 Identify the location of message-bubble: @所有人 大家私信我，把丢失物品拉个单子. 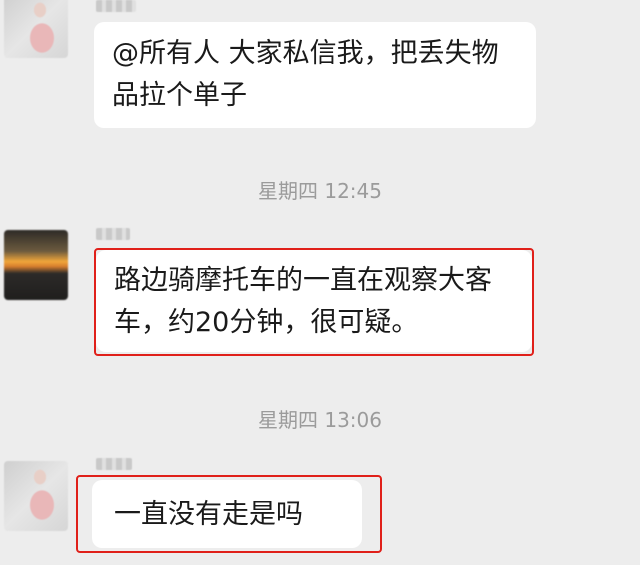
(315, 75).